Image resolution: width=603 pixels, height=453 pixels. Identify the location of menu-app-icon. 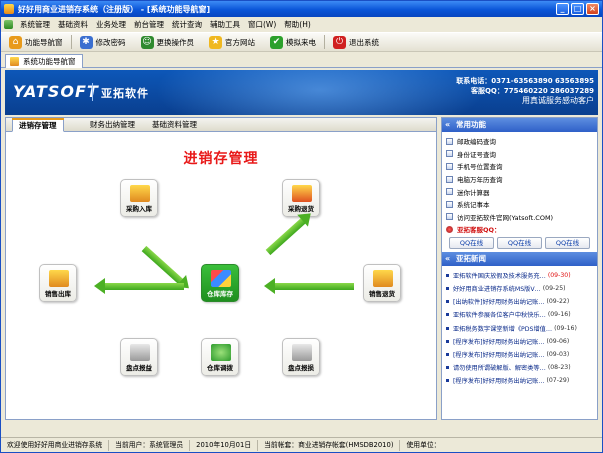
(8, 24).